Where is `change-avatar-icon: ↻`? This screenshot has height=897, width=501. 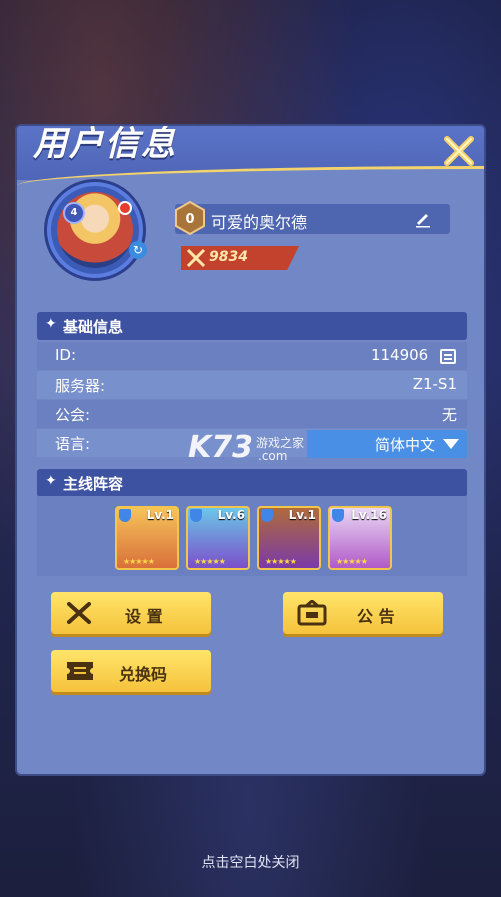
change-avatar-icon: ↻ is located at coordinates (138, 250).